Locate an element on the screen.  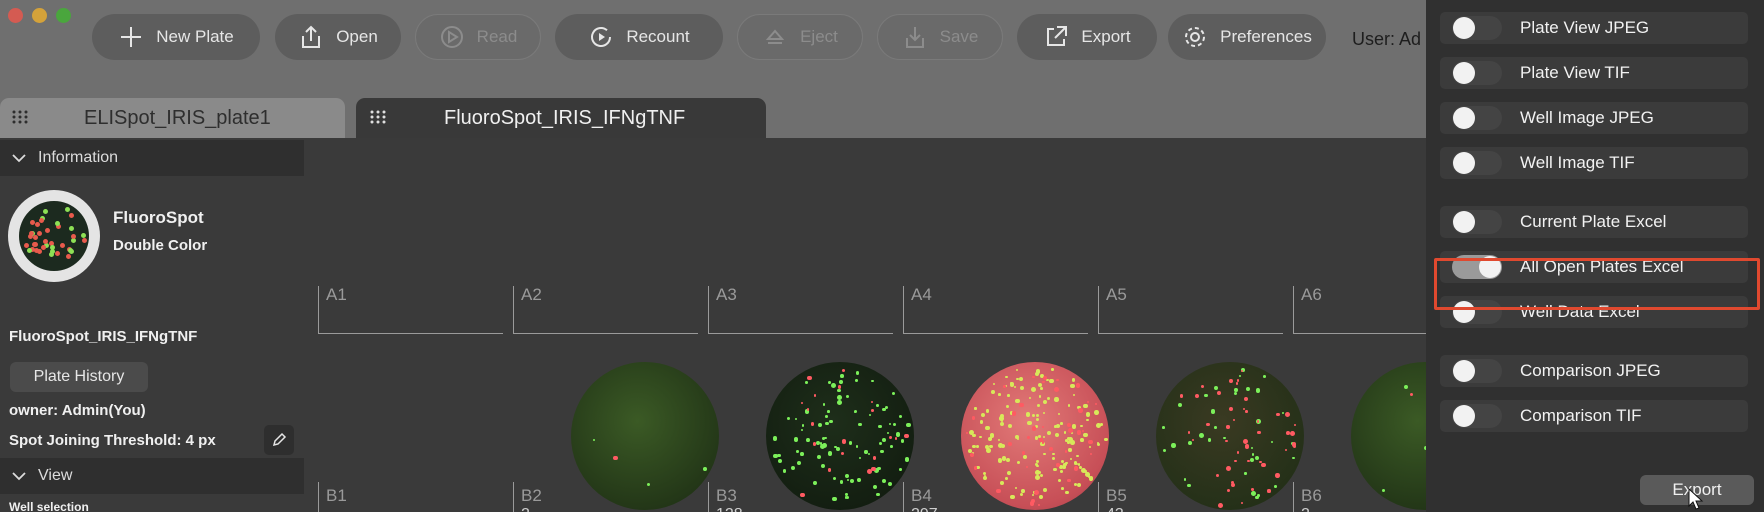
export-option-label: Current Plate Excel is located at coordinates (1593, 221).